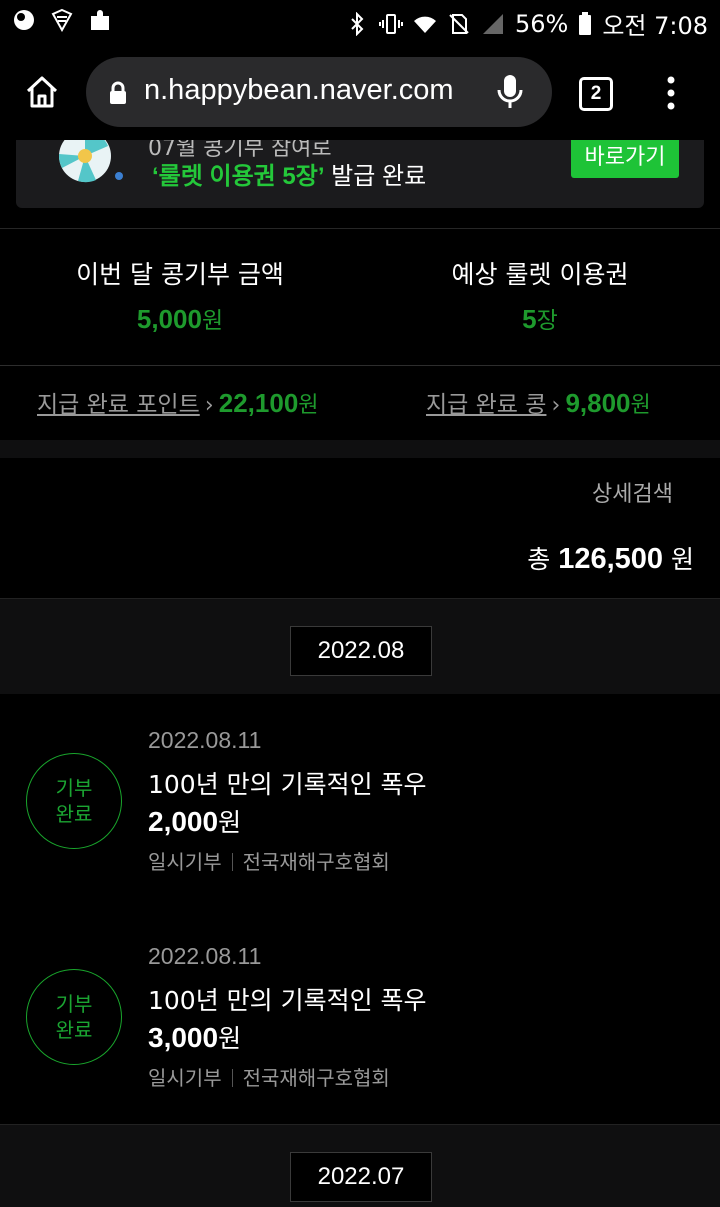 The height and width of the screenshot is (1207, 720). Describe the element at coordinates (540, 274) in the screenshot. I see `roulette-label: 예상 룰렛 이용권` at that location.